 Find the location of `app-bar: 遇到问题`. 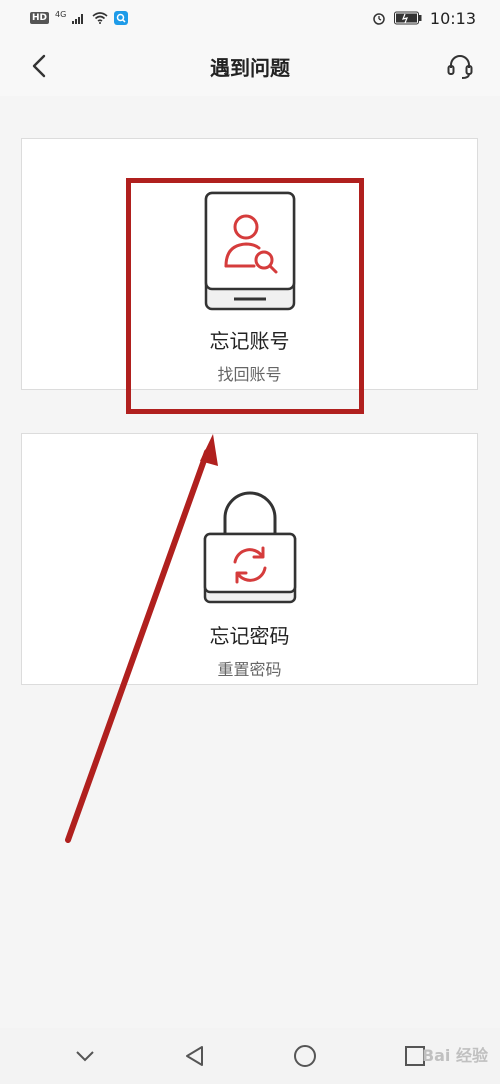

app-bar: 遇到问题 is located at coordinates (250, 66).